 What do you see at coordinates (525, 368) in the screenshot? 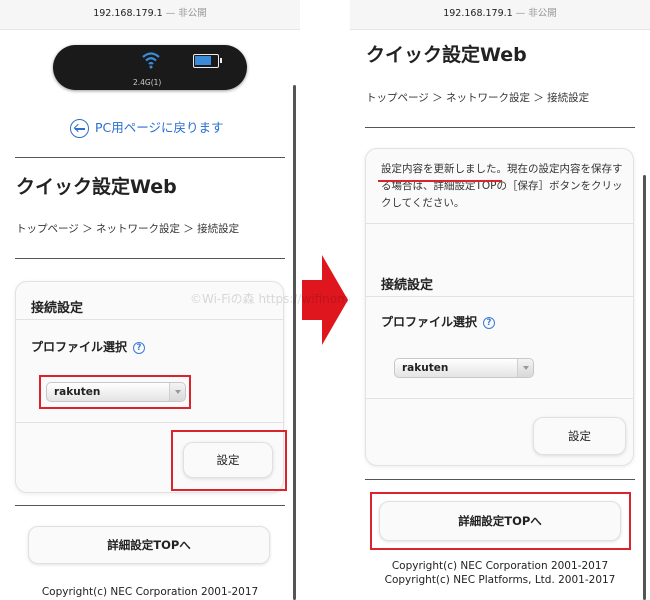
I see `chevron-down-icon` at bounding box center [525, 368].